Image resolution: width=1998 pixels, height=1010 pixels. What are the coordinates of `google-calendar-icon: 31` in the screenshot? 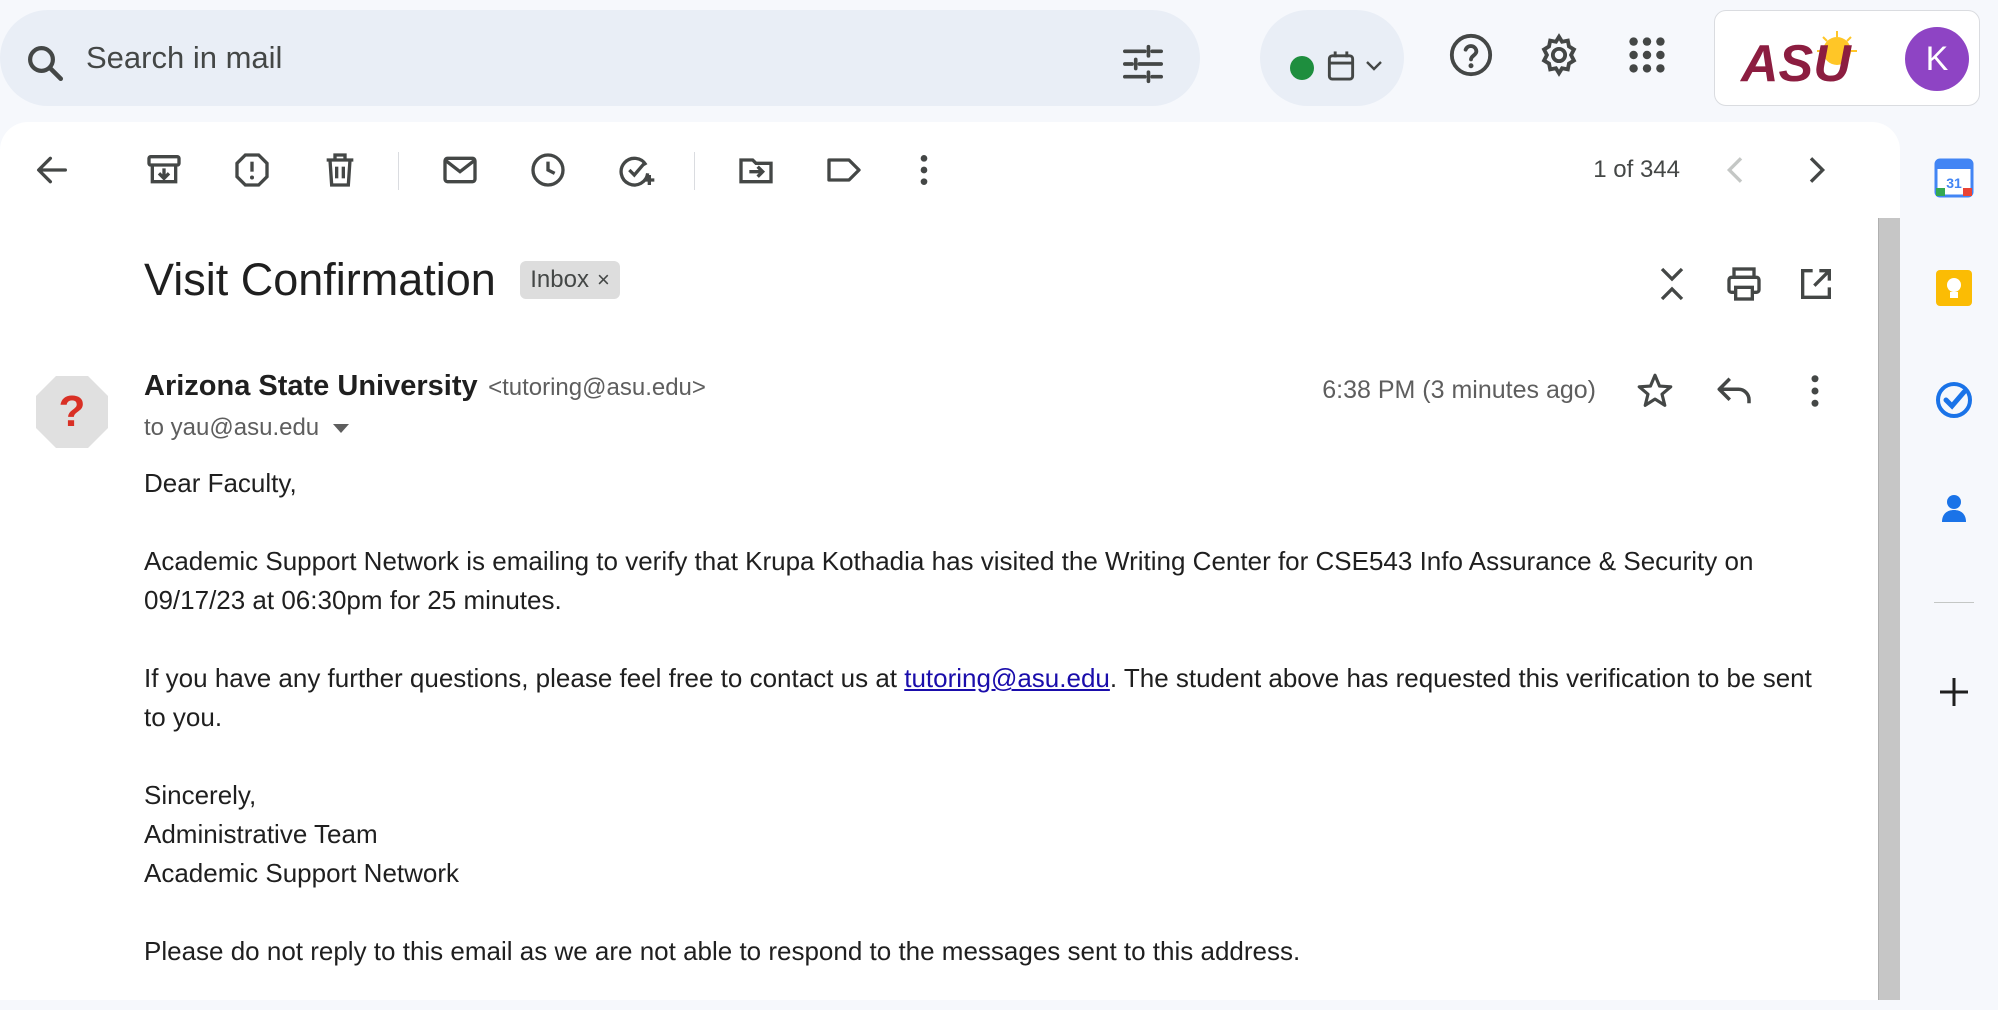 It's located at (1954, 178).